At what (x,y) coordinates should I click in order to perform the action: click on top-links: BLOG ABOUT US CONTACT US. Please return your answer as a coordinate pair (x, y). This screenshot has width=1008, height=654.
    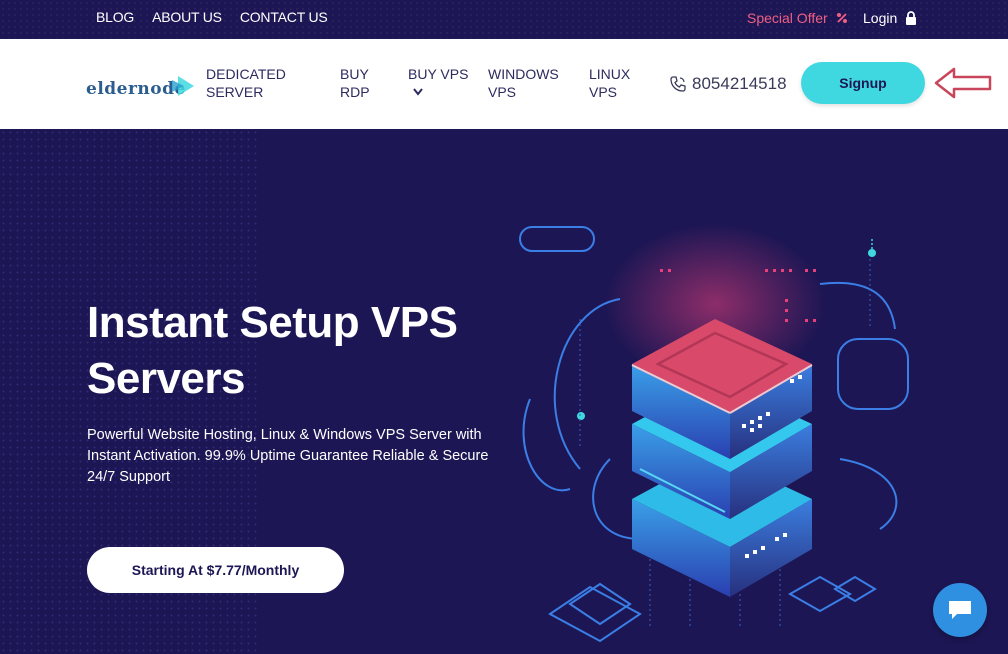
    Looking at the image, I should click on (212, 17).